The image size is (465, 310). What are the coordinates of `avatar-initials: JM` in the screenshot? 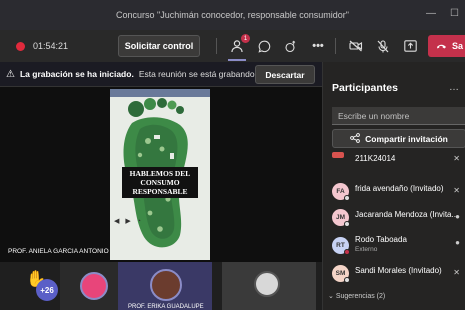 It's located at (340, 217).